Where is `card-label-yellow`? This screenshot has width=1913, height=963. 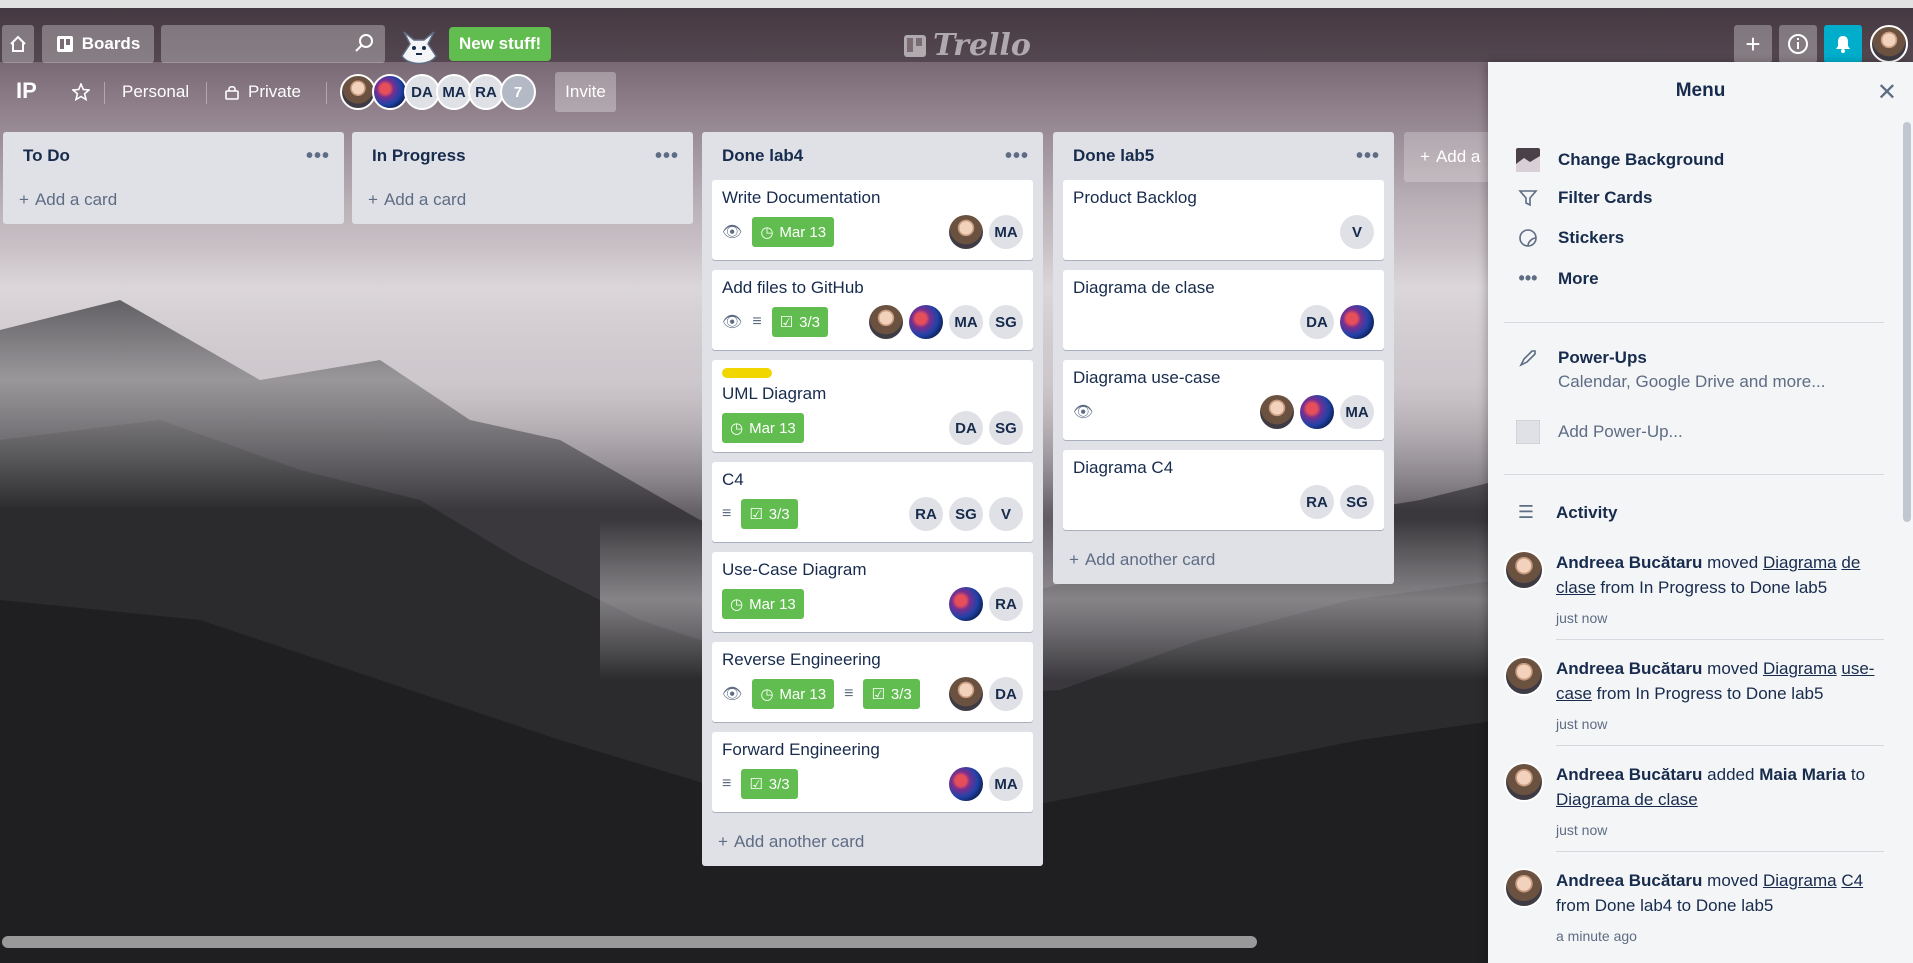 card-label-yellow is located at coordinates (747, 373).